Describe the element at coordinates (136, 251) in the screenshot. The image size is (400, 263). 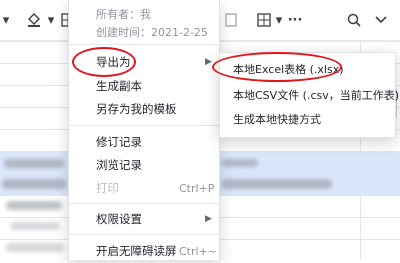
I see `screen-reader-label: 开启无障碍读屏` at that location.